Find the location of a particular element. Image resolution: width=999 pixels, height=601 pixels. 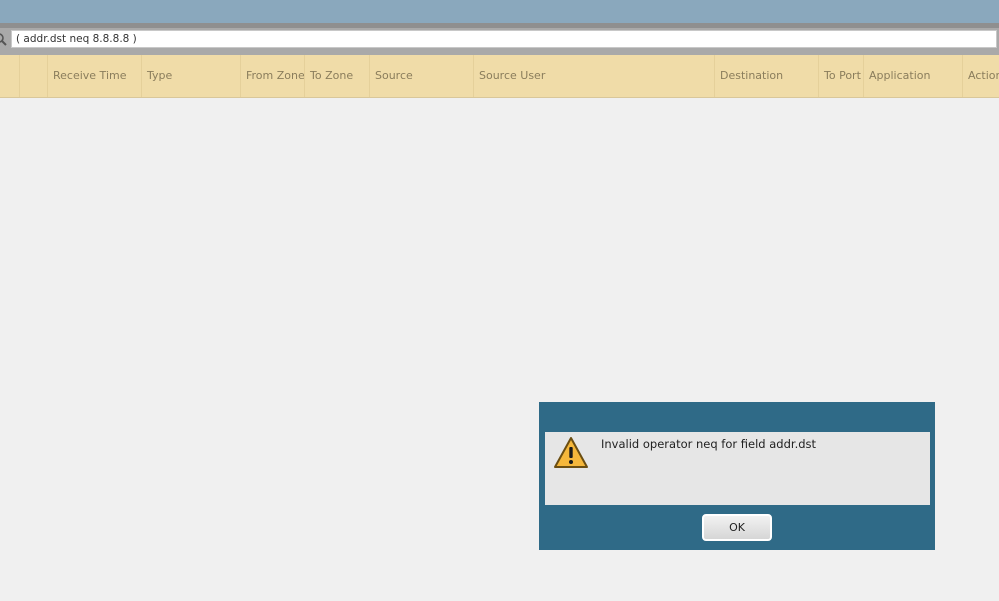

column-header-details is located at coordinates (33, 76).